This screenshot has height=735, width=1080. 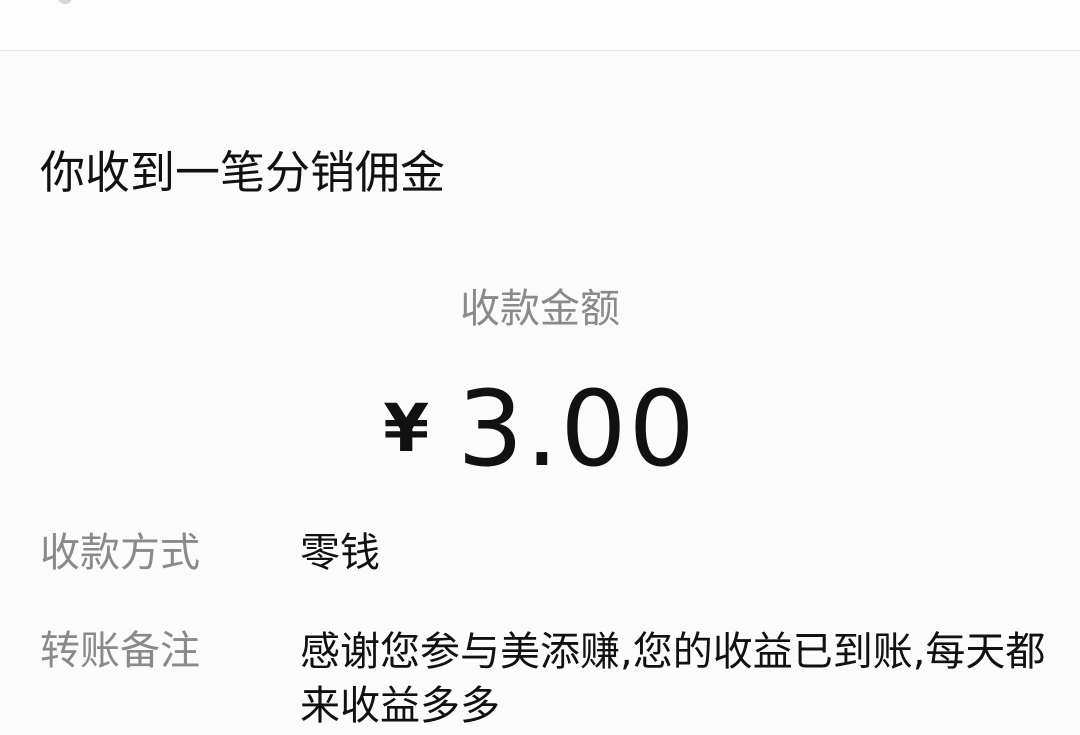 I want to click on amount-value: 3.00, so click(x=577, y=429).